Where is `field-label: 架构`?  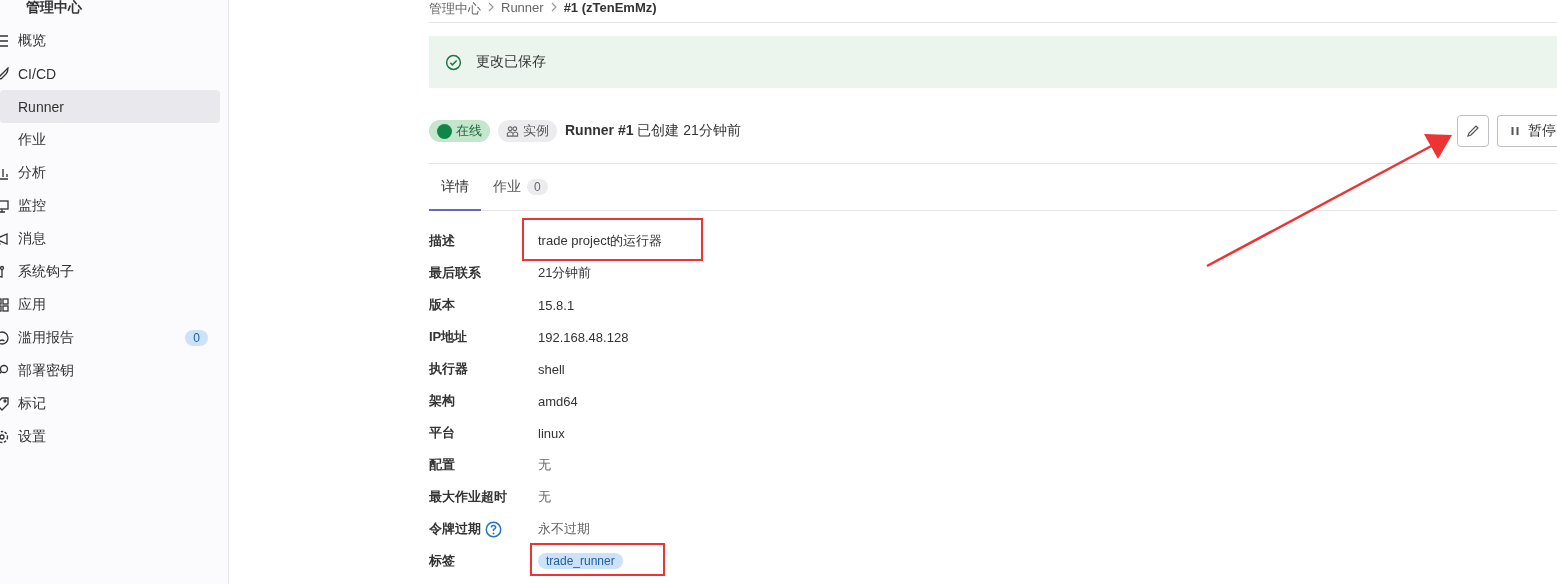 field-label: 架构 is located at coordinates (442, 401).